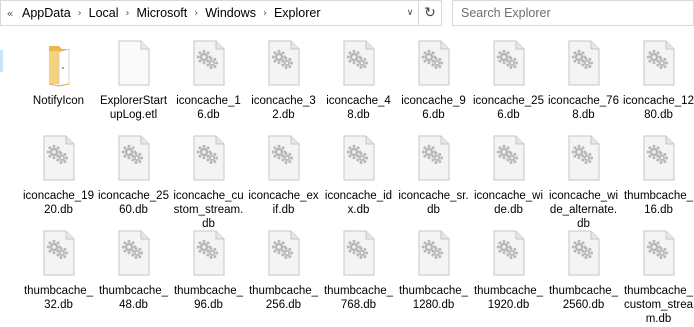  What do you see at coordinates (104, 13) in the screenshot?
I see `crumb-local: Local` at bounding box center [104, 13].